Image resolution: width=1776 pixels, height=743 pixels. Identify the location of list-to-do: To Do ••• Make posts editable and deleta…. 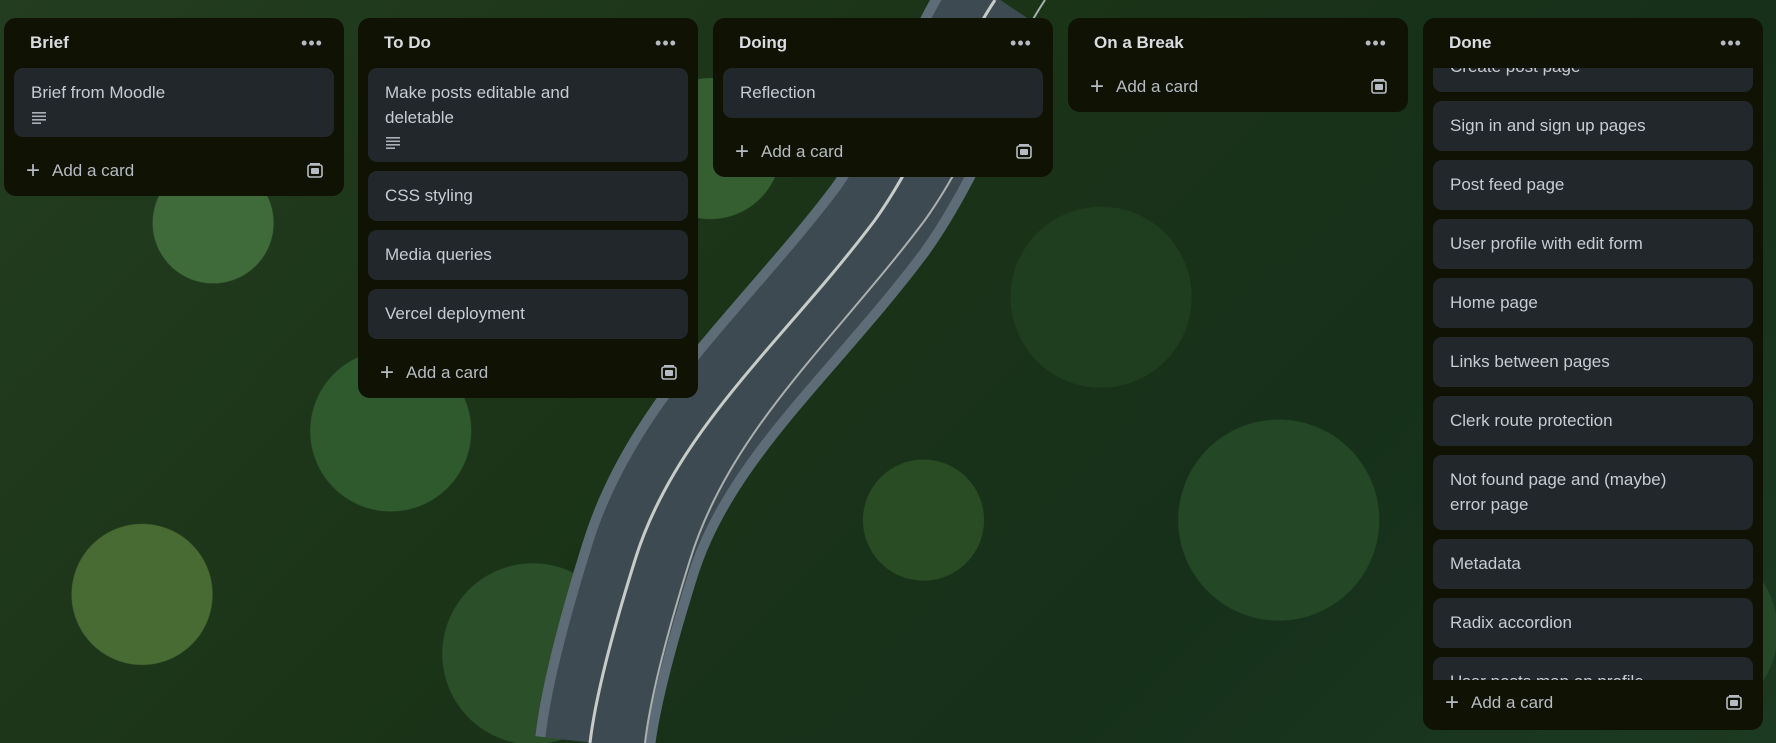
(528, 208).